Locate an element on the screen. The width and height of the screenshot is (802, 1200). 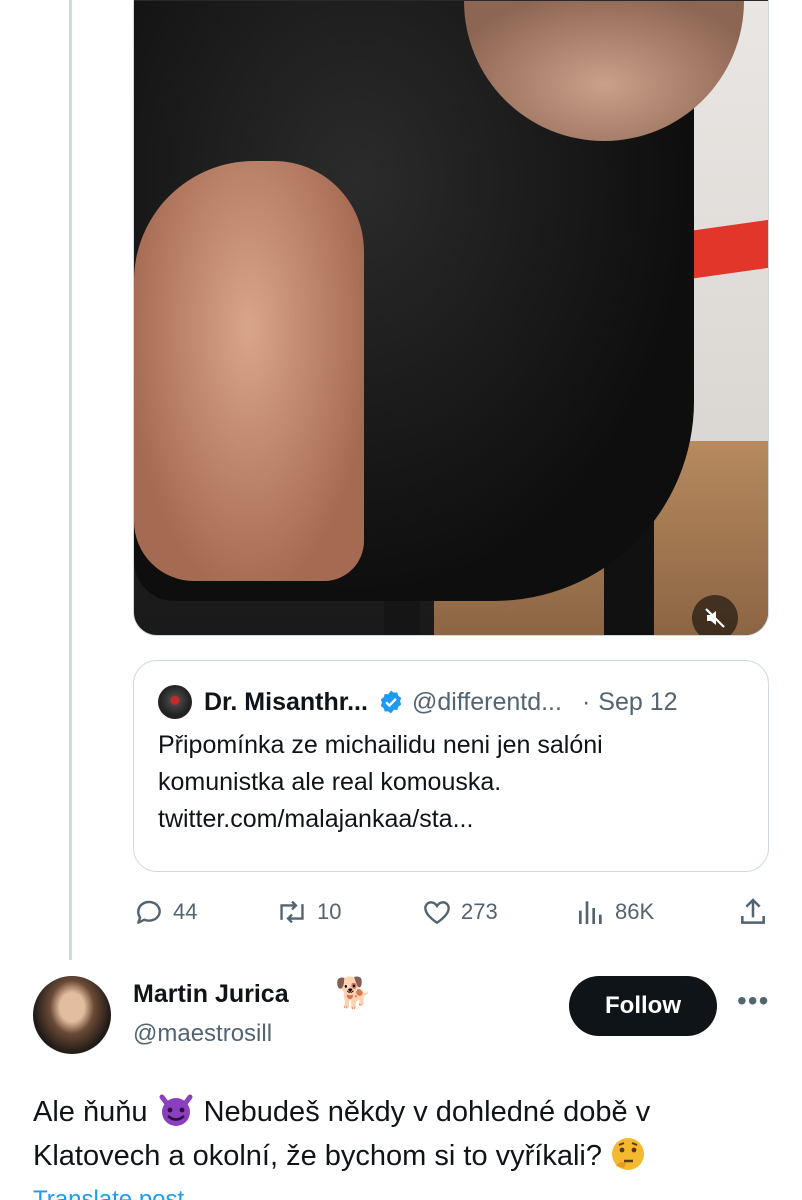
verified-badge-icon is located at coordinates (391, 702).